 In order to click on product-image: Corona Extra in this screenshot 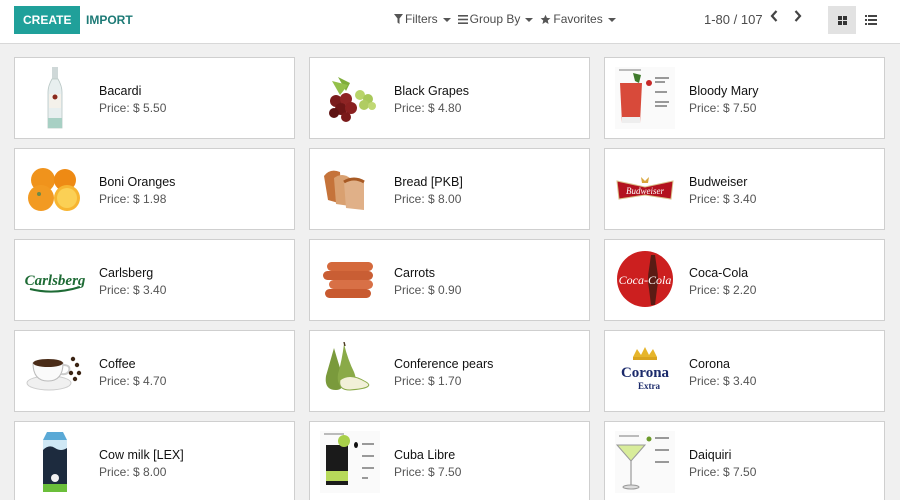, I will do `click(645, 371)`.